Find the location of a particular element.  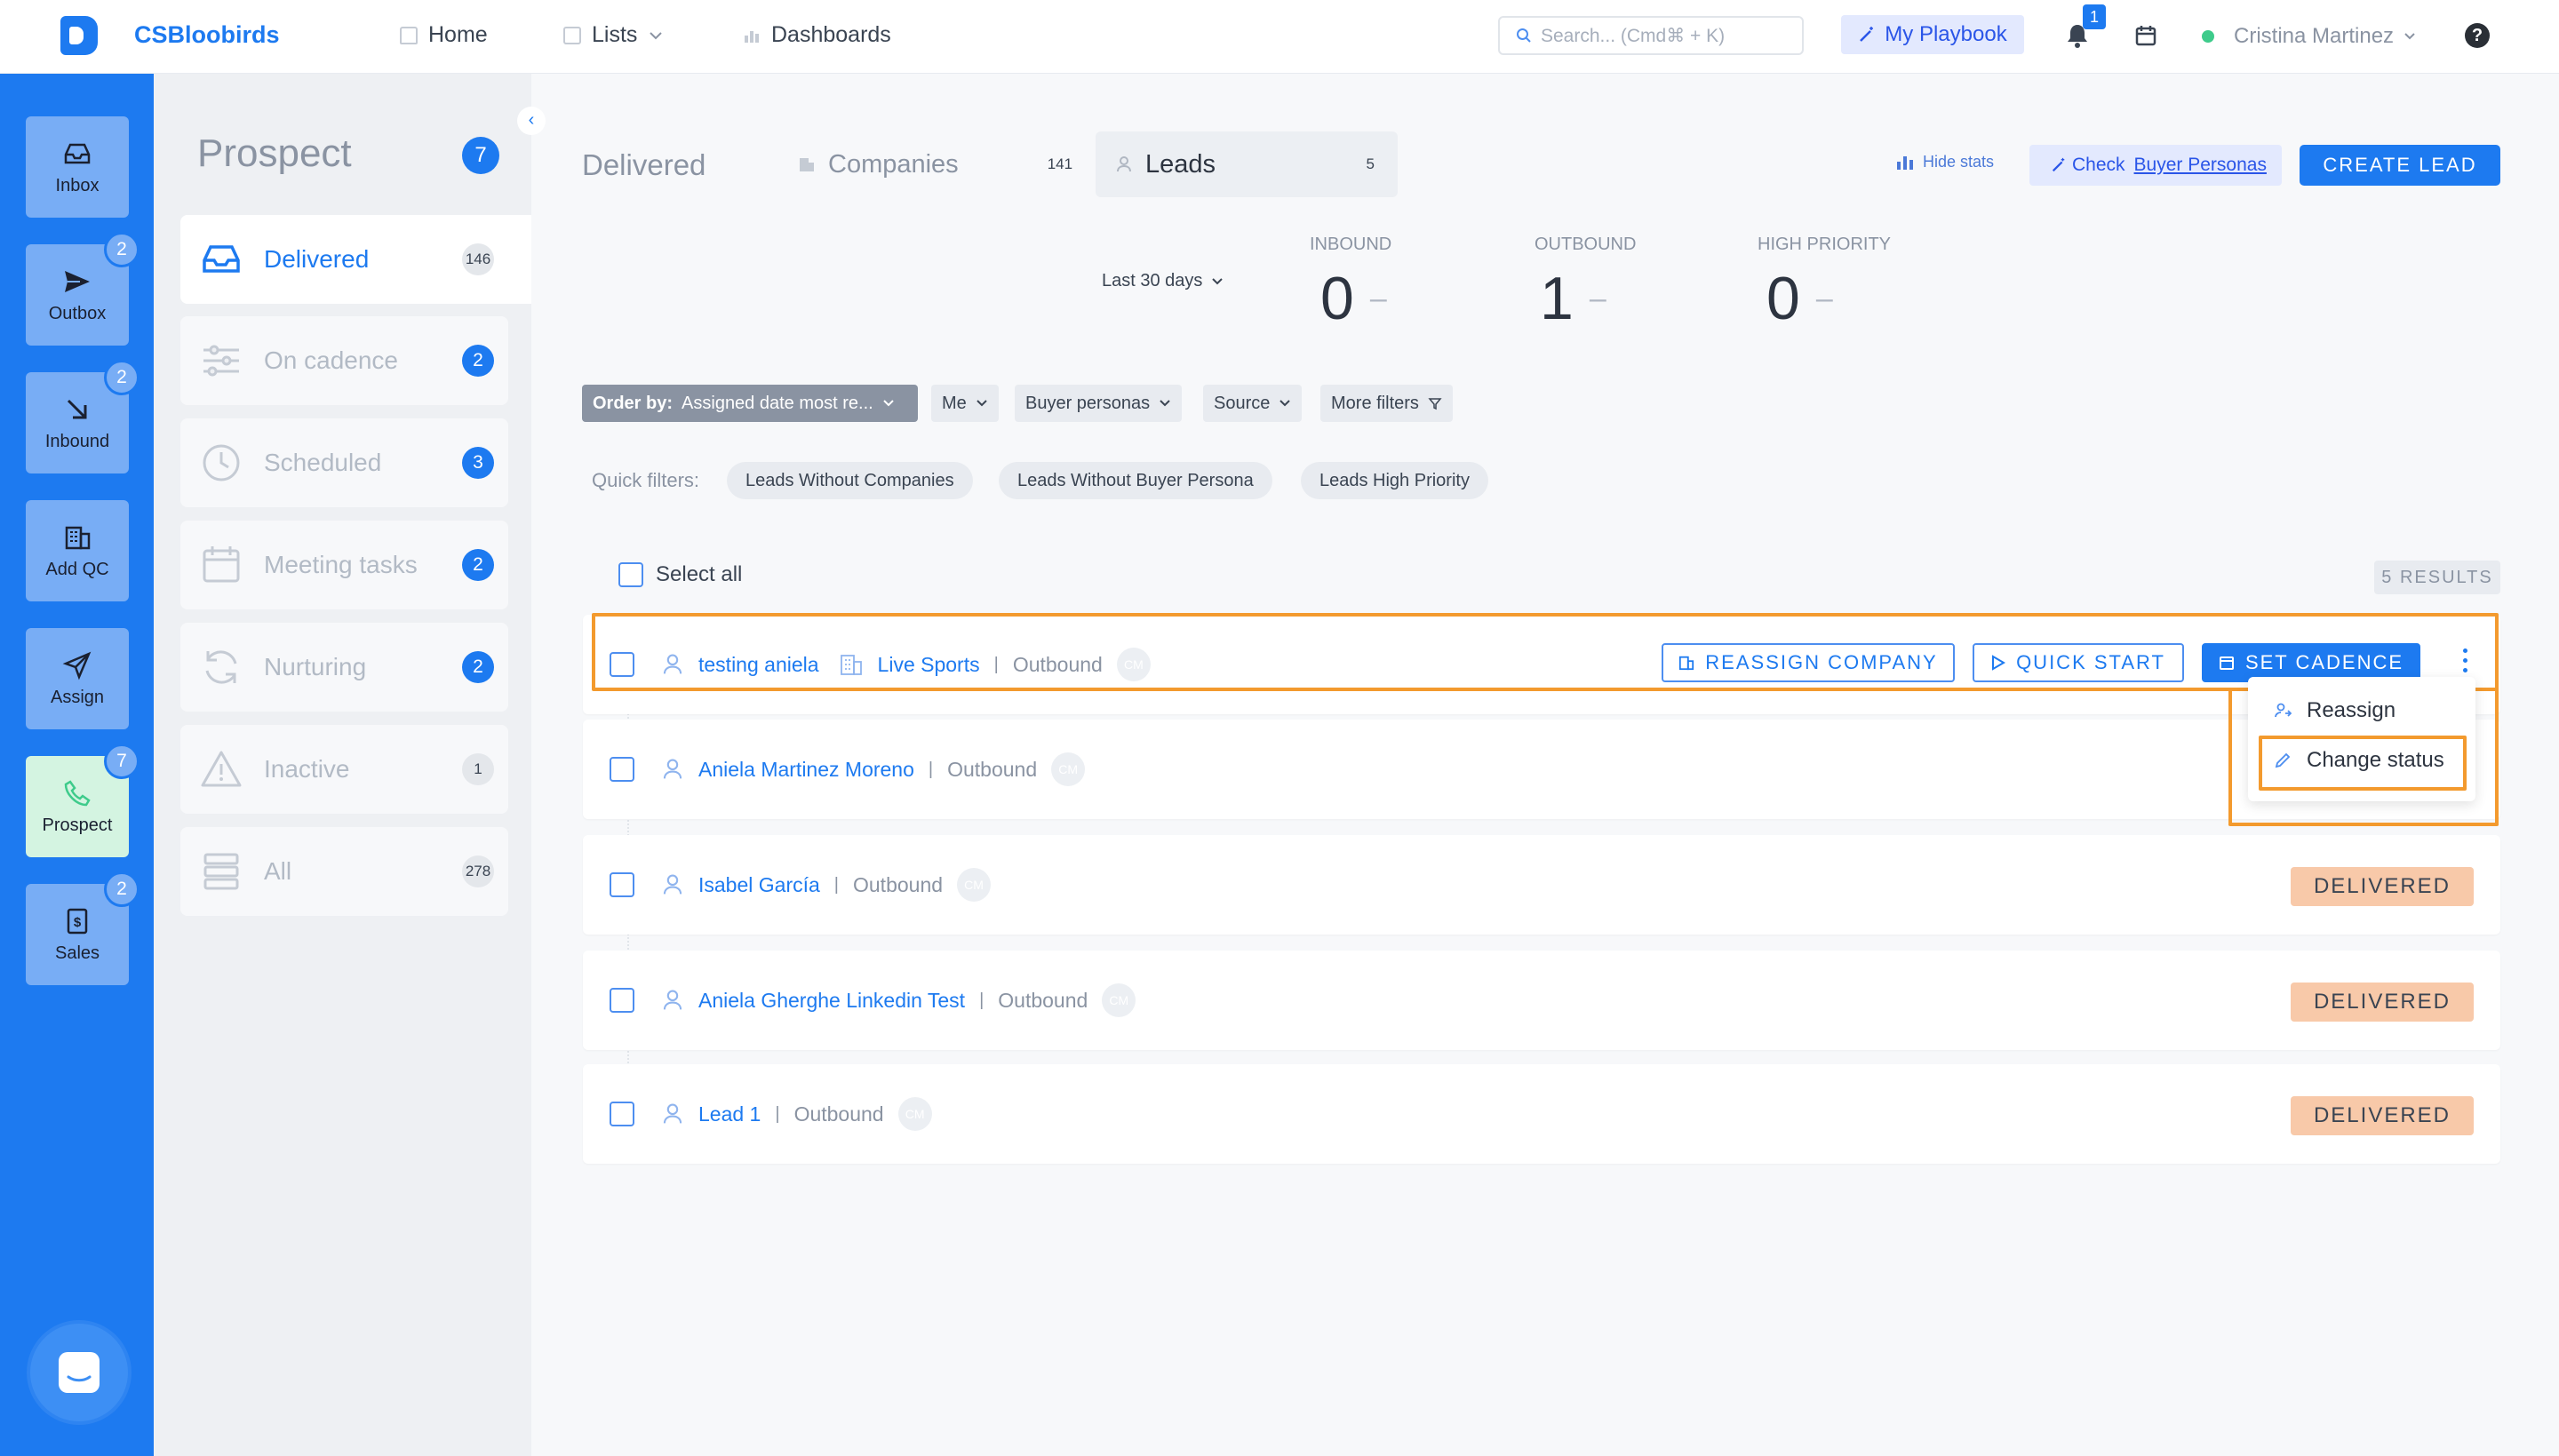

help-icon: ? is located at coordinates (2477, 35).